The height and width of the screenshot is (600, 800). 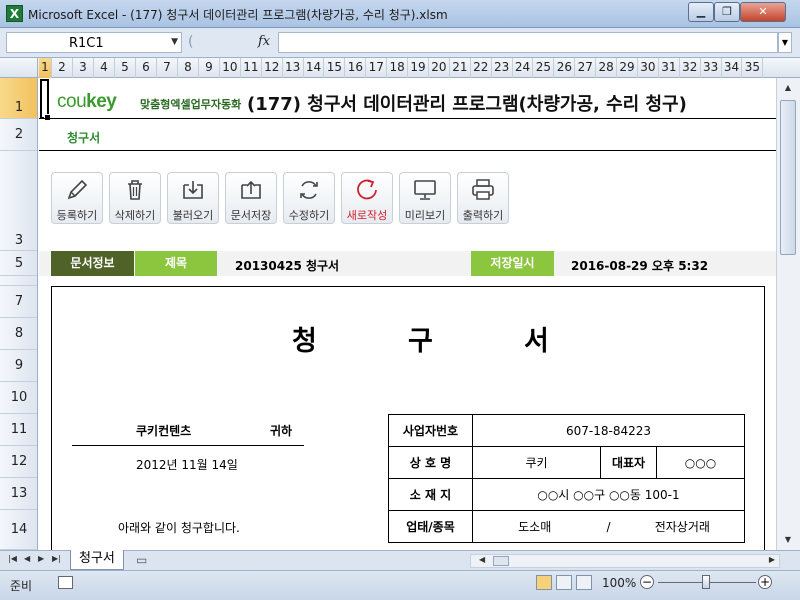 I want to click on delete-button: 삭제하기, so click(x=135, y=198).